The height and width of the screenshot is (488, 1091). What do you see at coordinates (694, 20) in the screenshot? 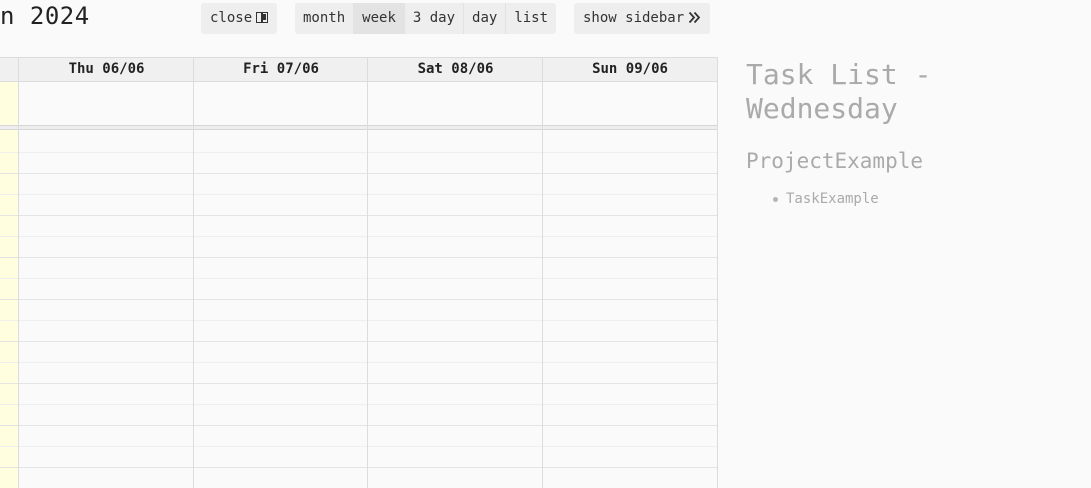
I see `double-chevron-right-icon` at bounding box center [694, 20].